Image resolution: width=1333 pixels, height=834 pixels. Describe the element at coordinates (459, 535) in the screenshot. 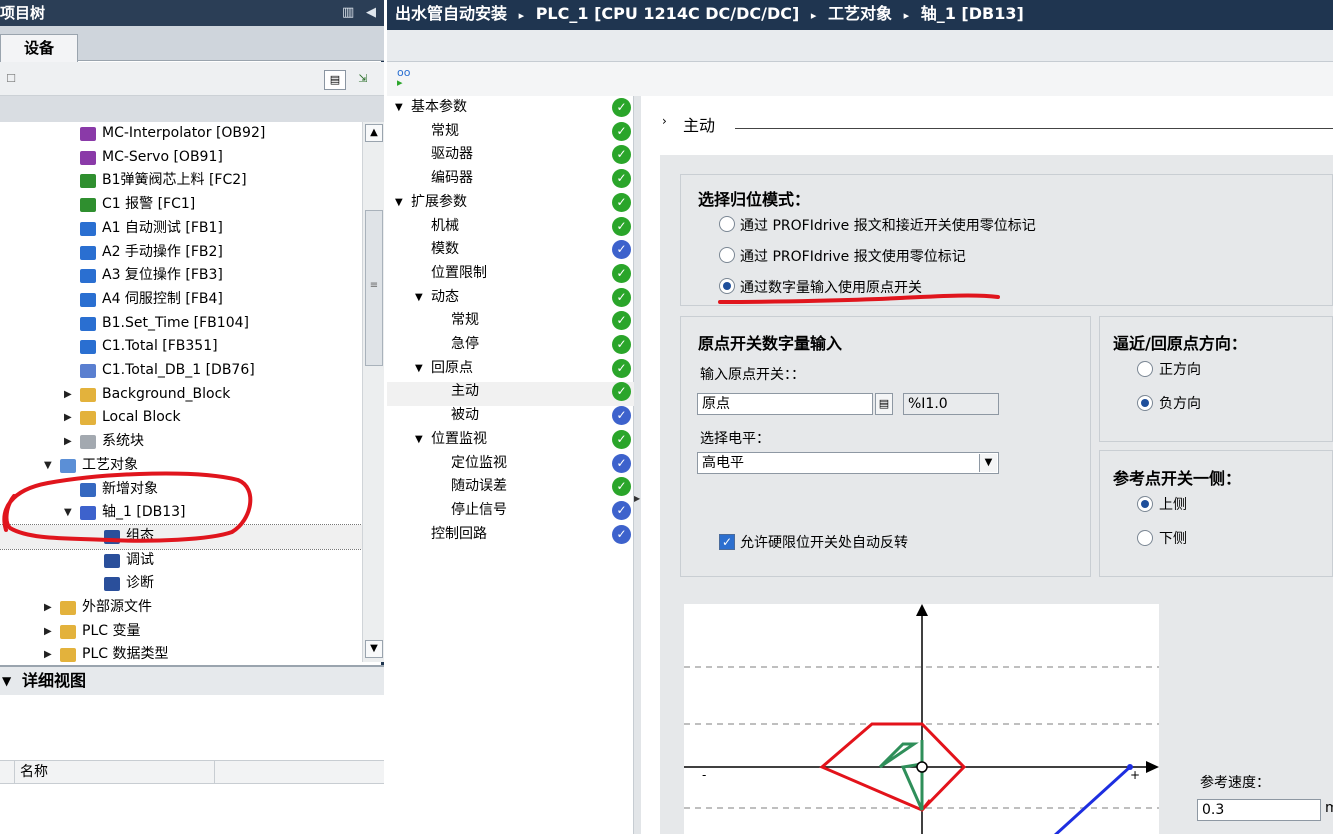

I see `nav-item: 控制回路` at that location.